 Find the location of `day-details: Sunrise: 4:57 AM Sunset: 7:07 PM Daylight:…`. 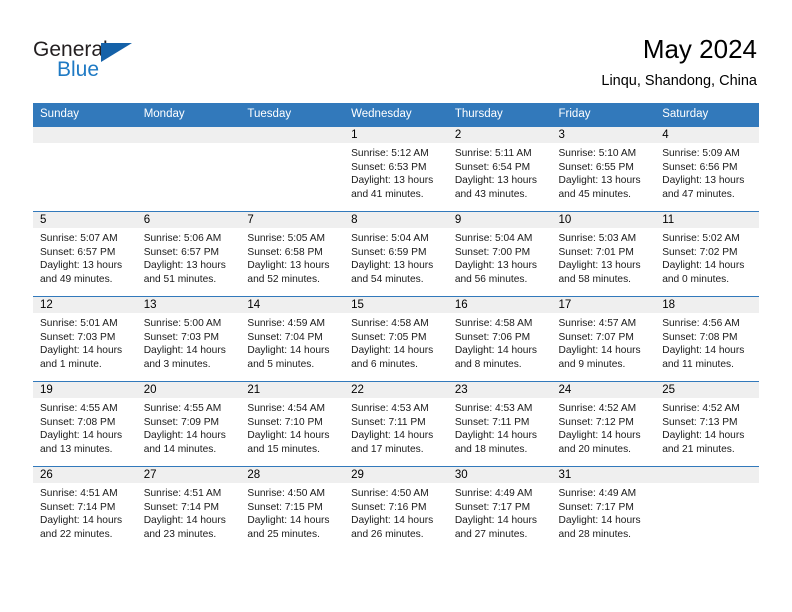

day-details: Sunrise: 4:57 AM Sunset: 7:07 PM Daylight:… is located at coordinates (604, 342).